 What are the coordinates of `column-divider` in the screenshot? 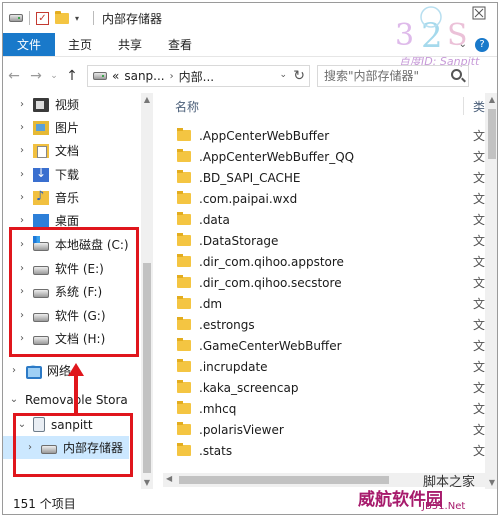 It's located at (463, 106).